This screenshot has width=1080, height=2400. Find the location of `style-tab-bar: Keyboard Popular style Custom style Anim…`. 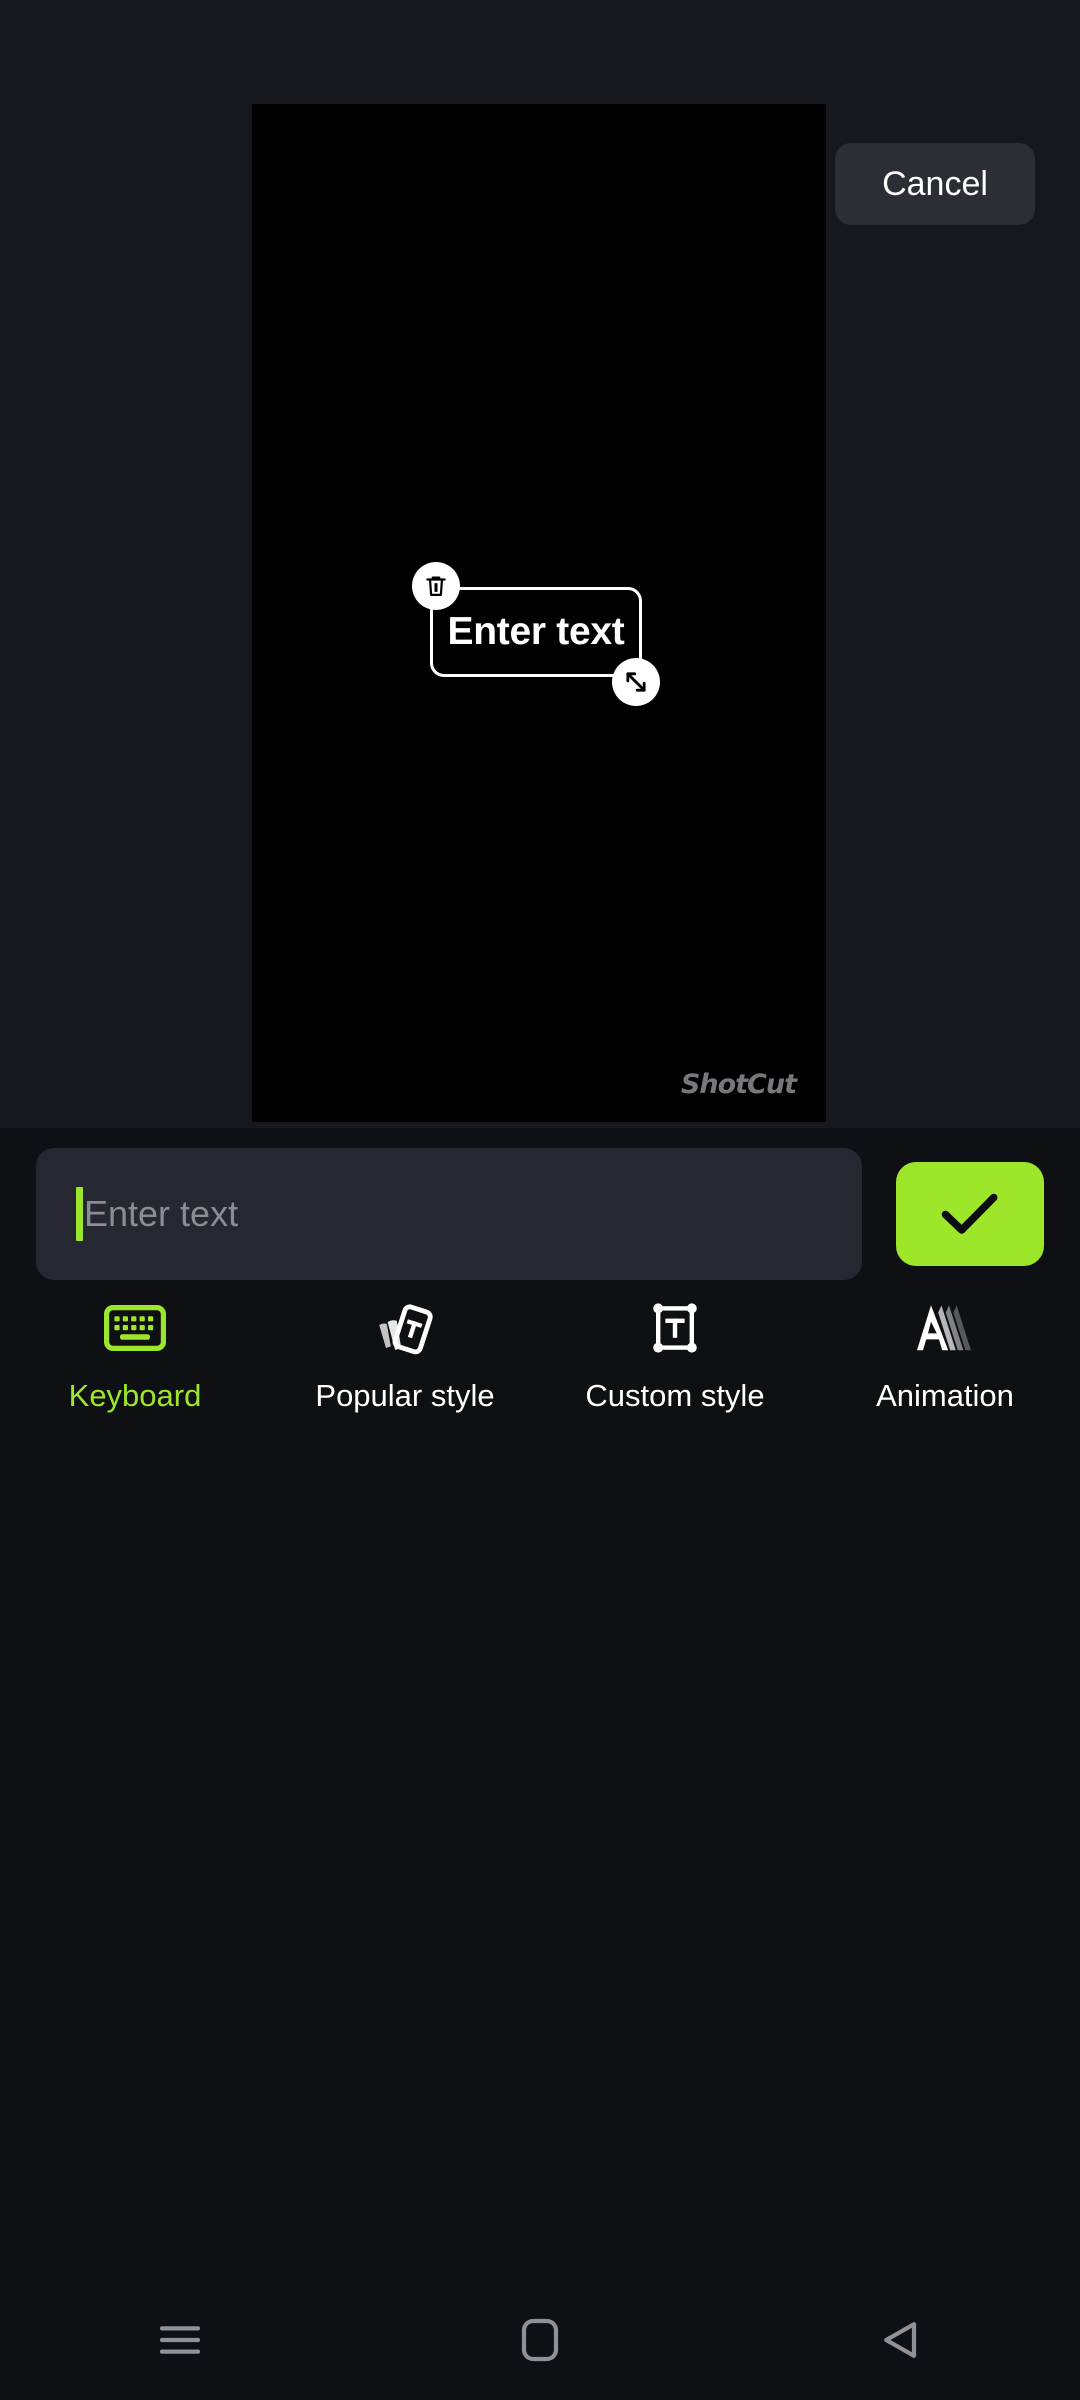

style-tab-bar: Keyboard Popular style Custom style Anim… is located at coordinates (540, 1356).